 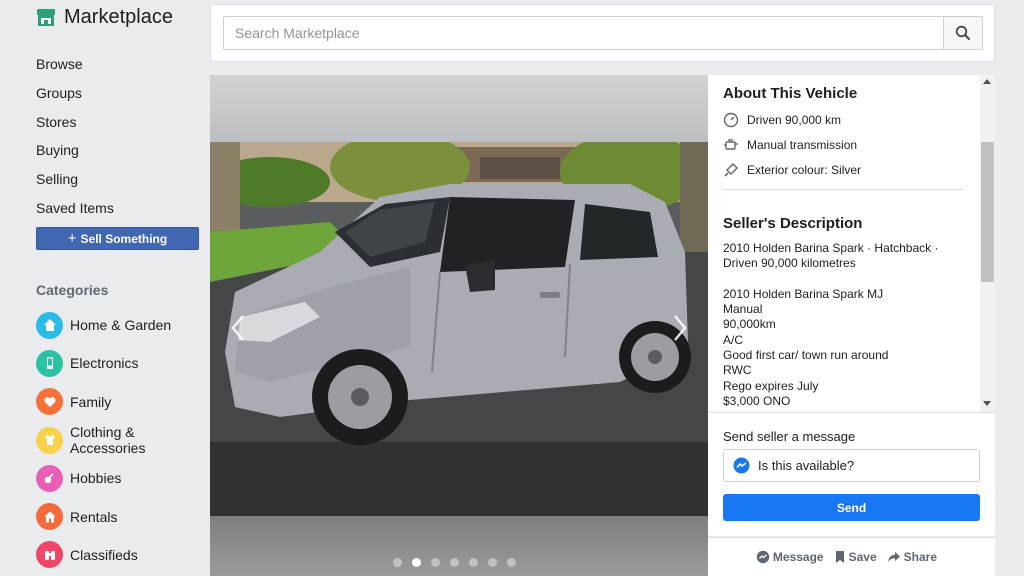 I want to click on description-line: 90,000km, so click(x=749, y=324).